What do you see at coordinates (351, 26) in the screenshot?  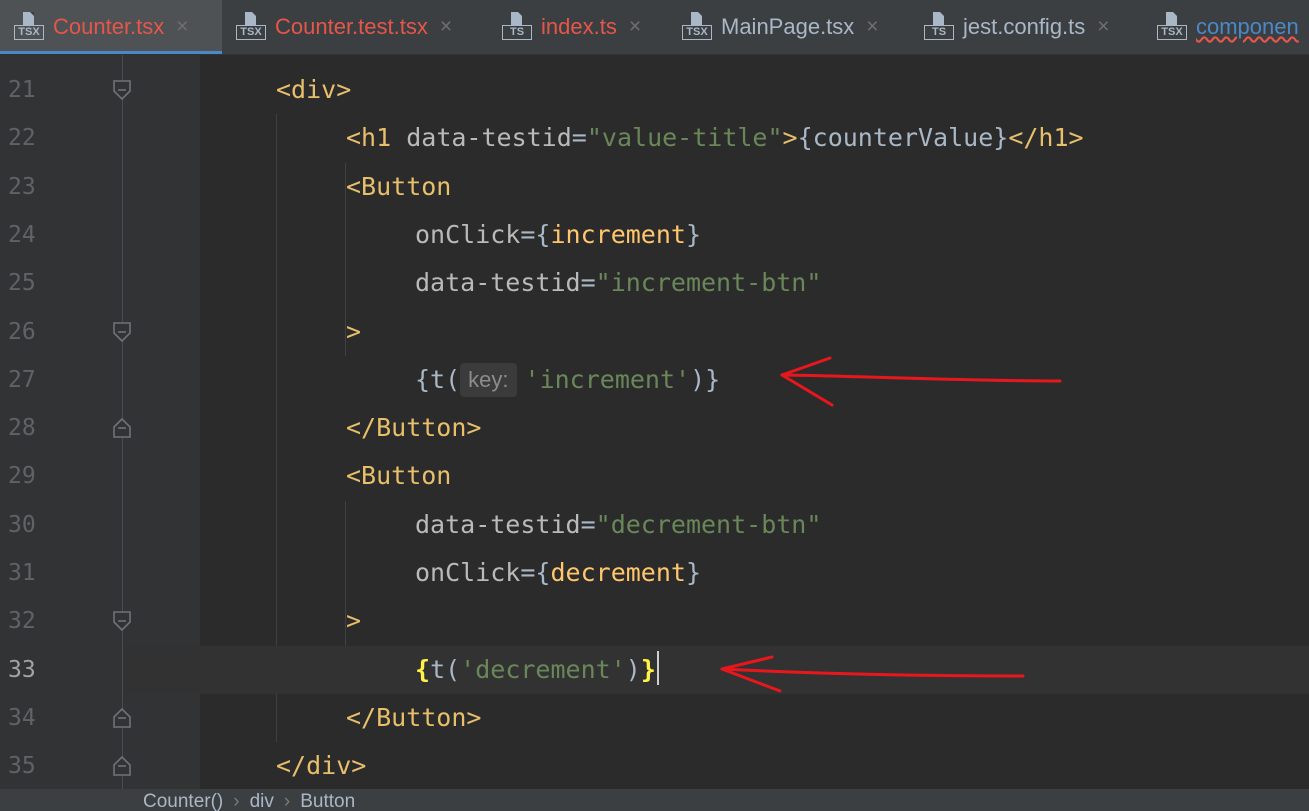 I see `tab-label: Counter.test.tsx` at bounding box center [351, 26].